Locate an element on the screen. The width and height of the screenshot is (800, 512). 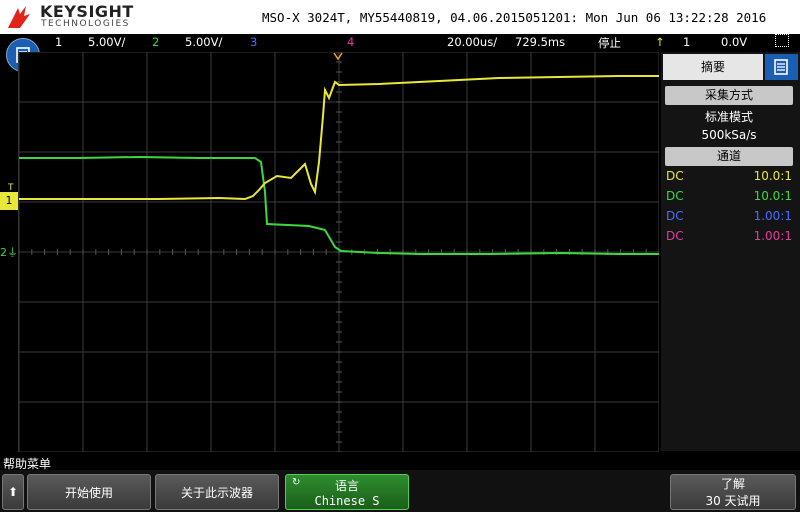
refresh-icon: ↻ is located at coordinates (296, 482).